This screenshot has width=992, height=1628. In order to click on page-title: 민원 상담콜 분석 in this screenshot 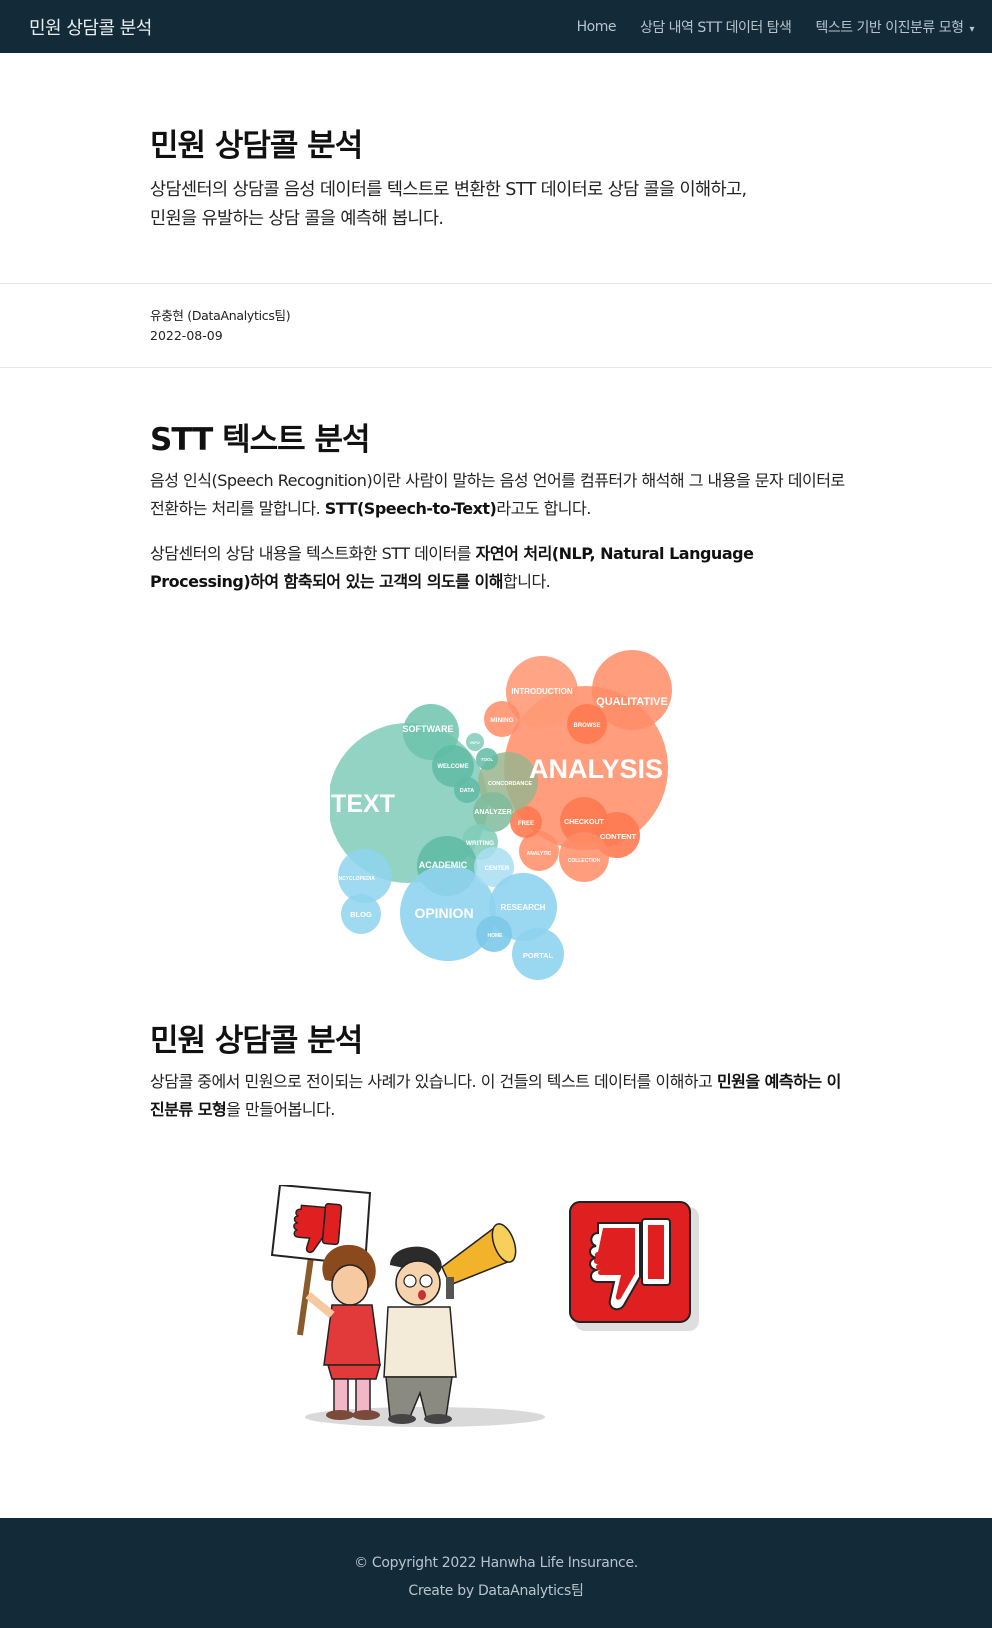, I will do `click(256, 146)`.